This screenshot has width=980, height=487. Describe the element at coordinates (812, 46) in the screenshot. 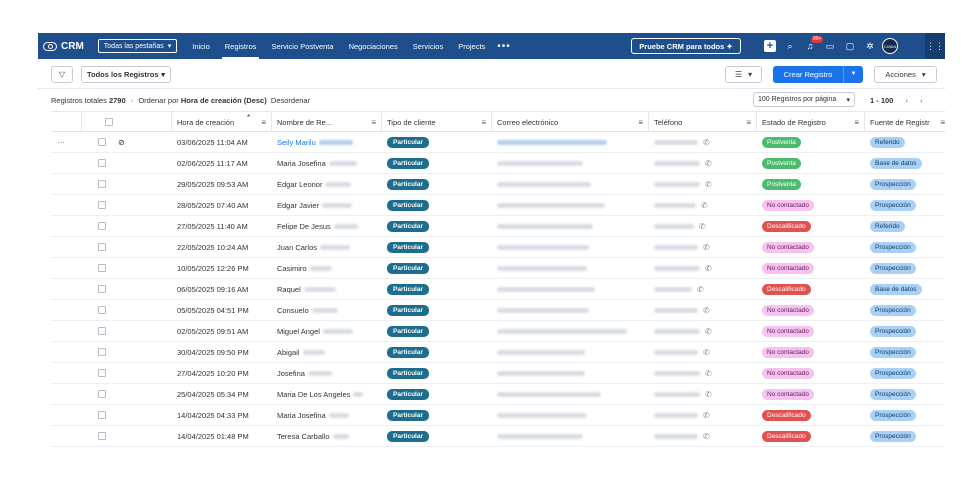

I see `notifications-button: ♫ 99+` at that location.